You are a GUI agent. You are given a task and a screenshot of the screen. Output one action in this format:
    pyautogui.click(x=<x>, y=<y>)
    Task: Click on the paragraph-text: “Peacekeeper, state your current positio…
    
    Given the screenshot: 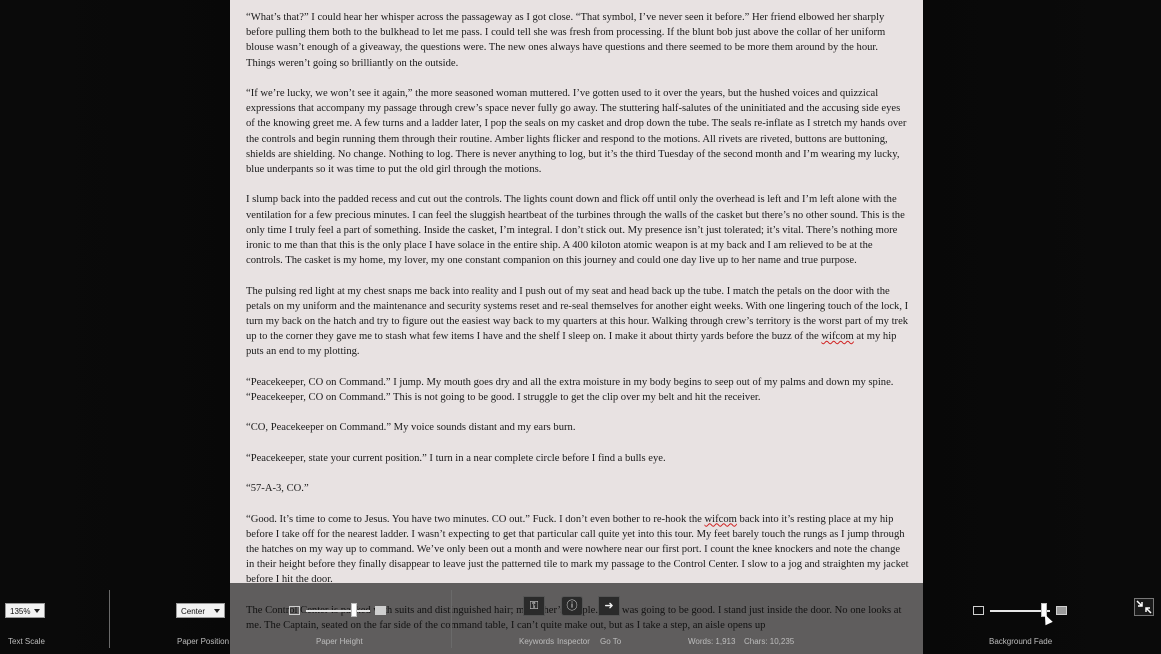 What is the action you would take?
    pyautogui.click(x=456, y=458)
    